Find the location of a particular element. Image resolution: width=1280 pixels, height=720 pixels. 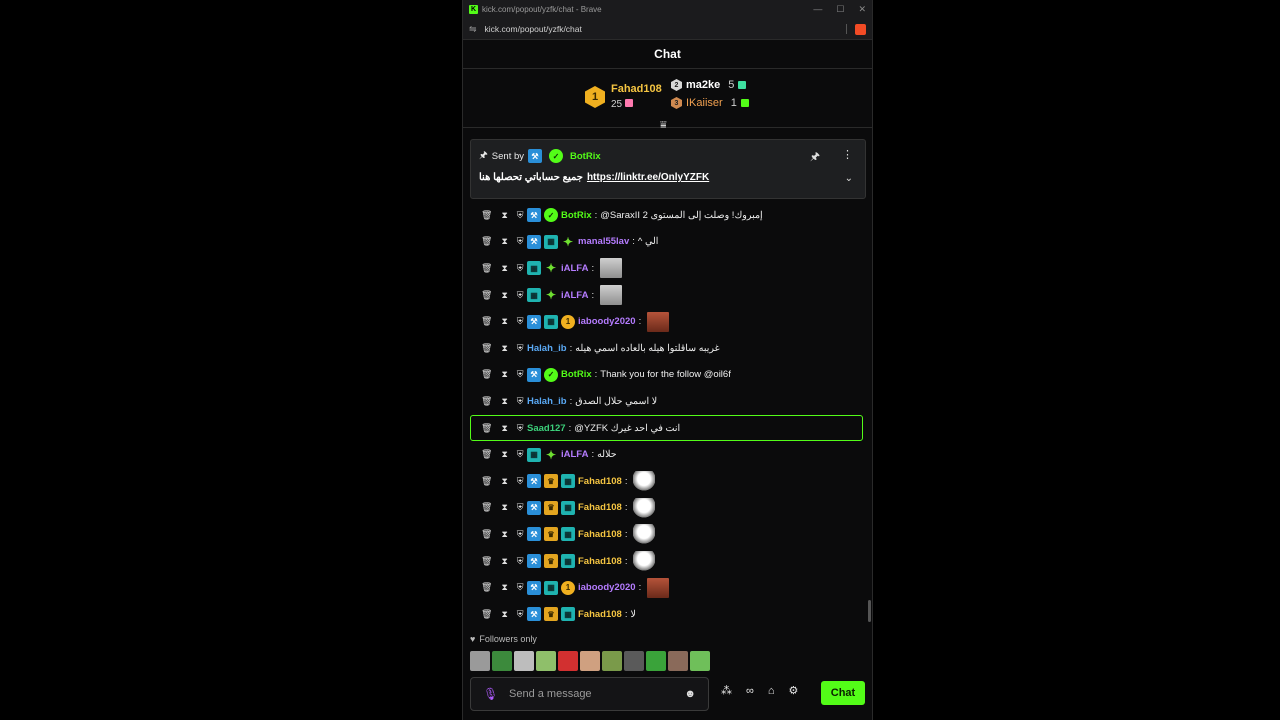

send-chat-button: Chat is located at coordinates (843, 693).